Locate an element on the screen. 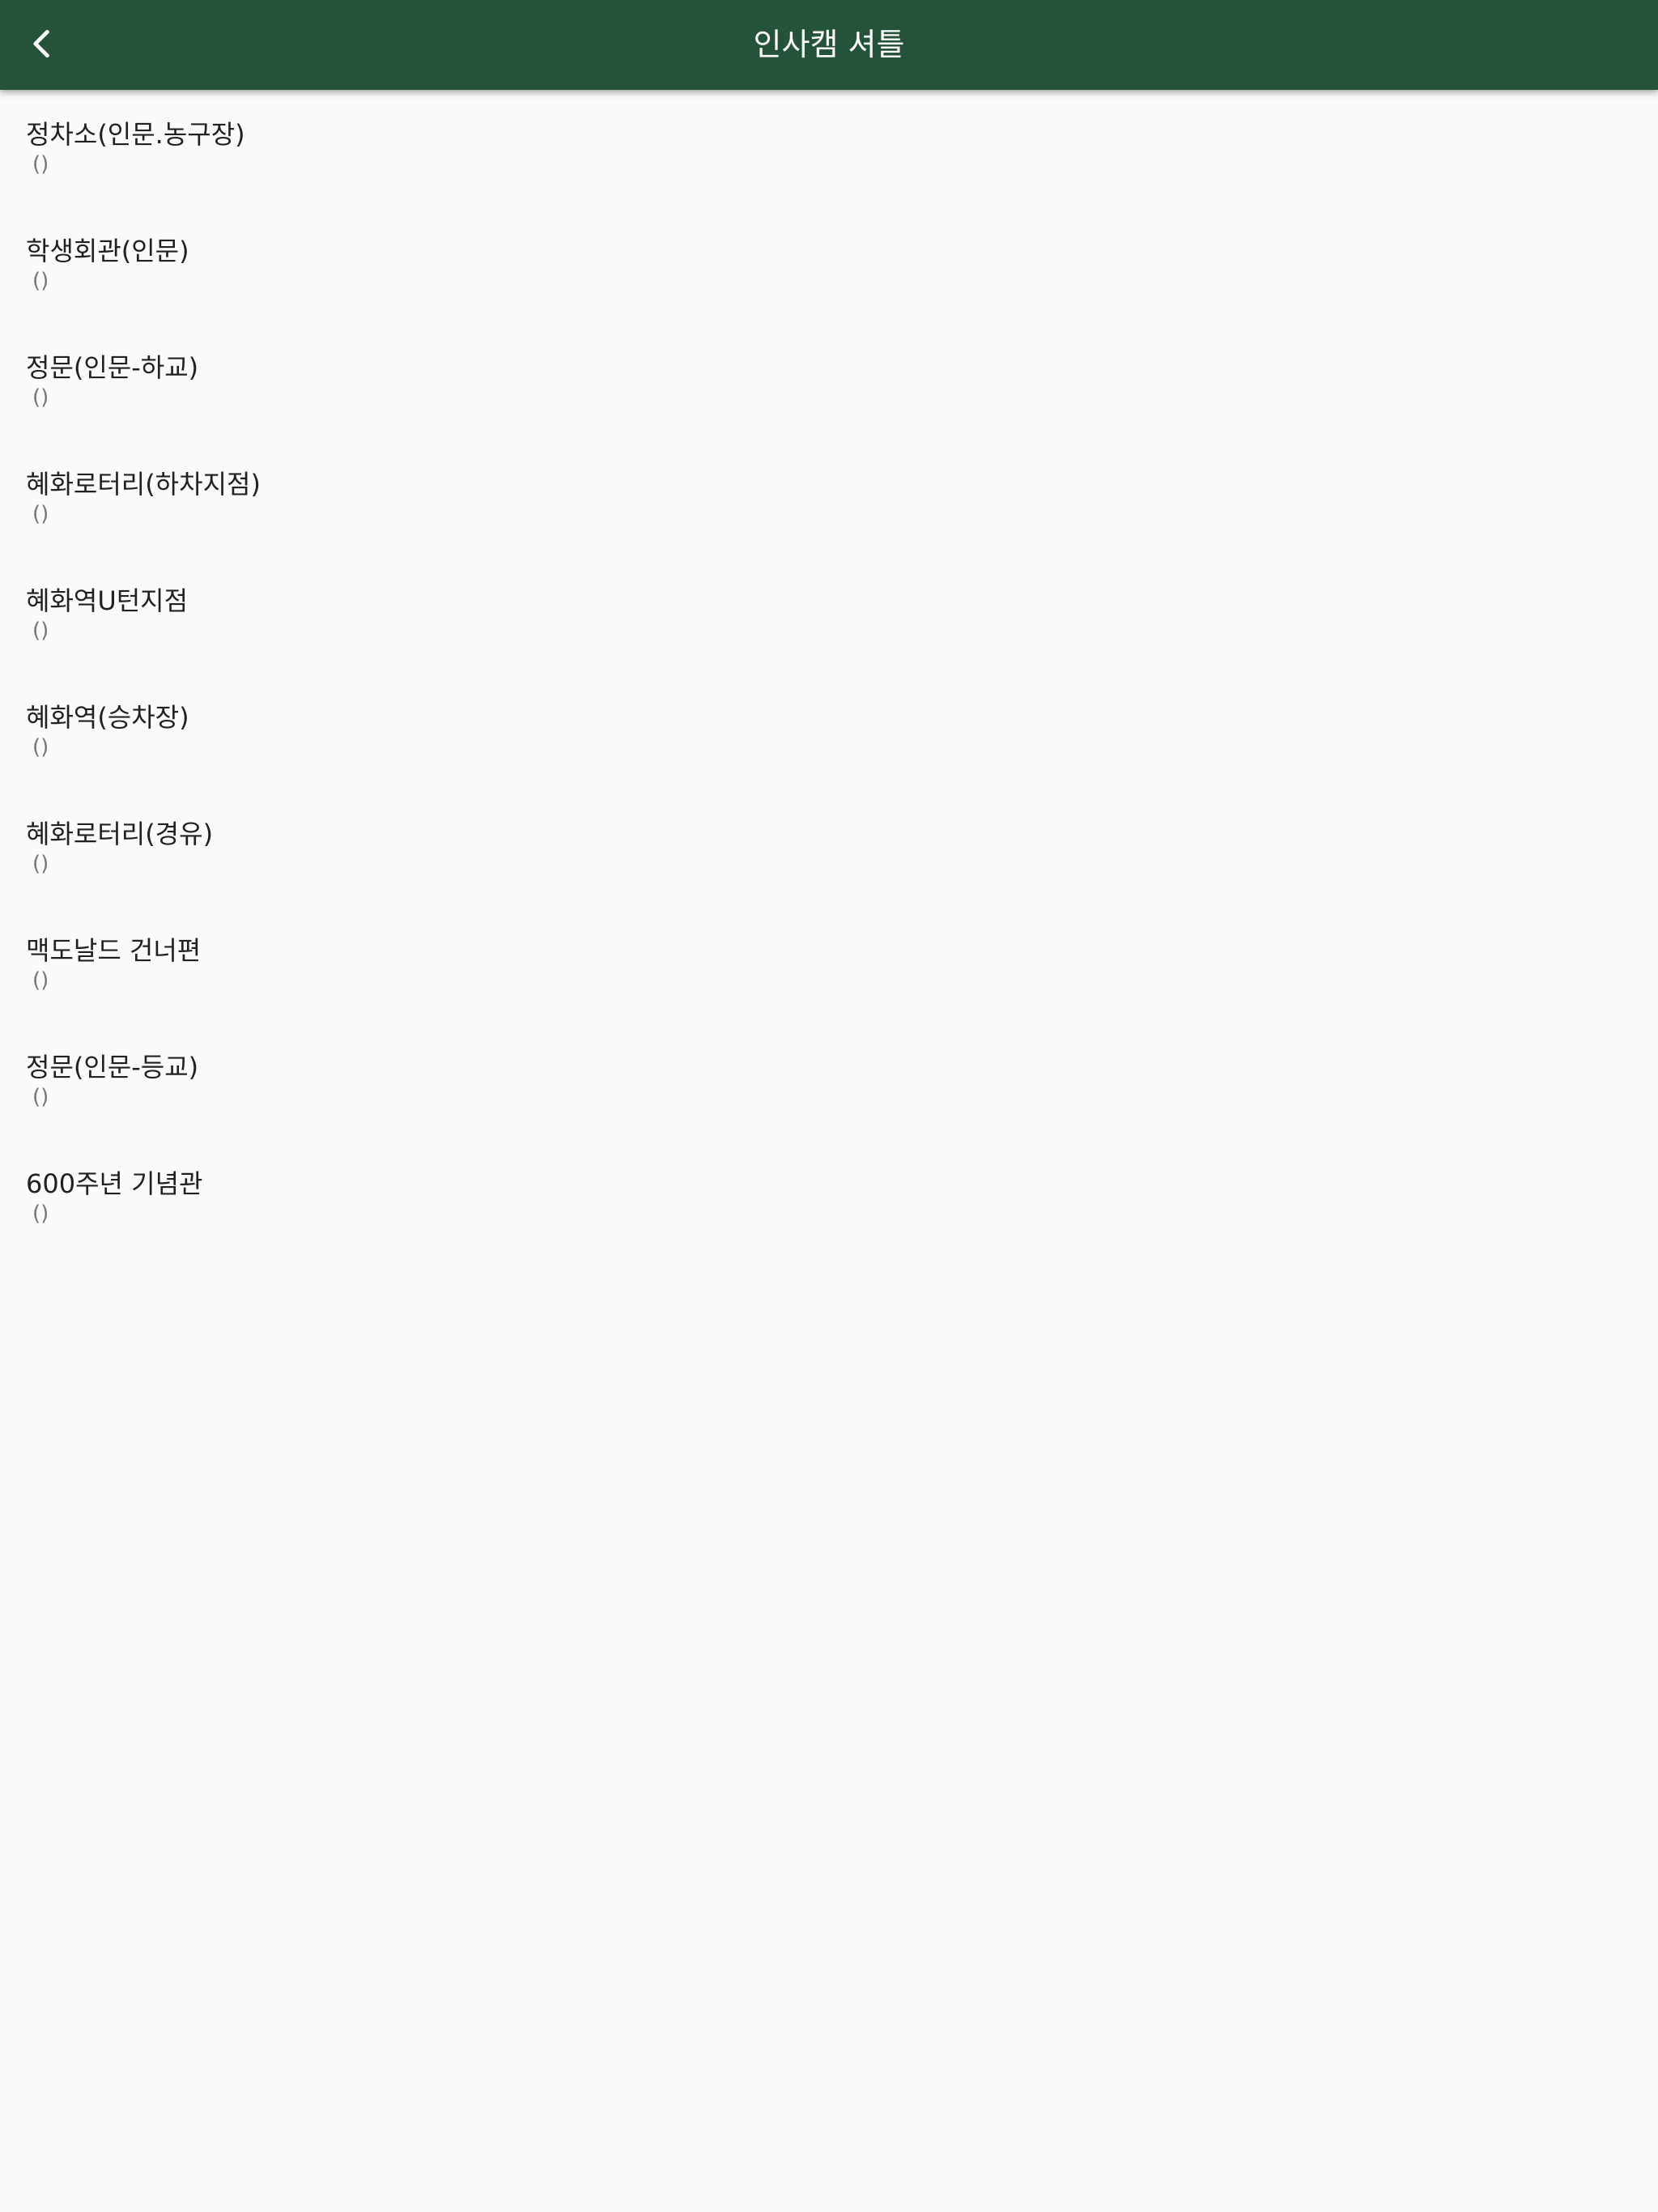 Image resolution: width=1658 pixels, height=2212 pixels. app-bar: 인사캠 셔틀 is located at coordinates (829, 45).